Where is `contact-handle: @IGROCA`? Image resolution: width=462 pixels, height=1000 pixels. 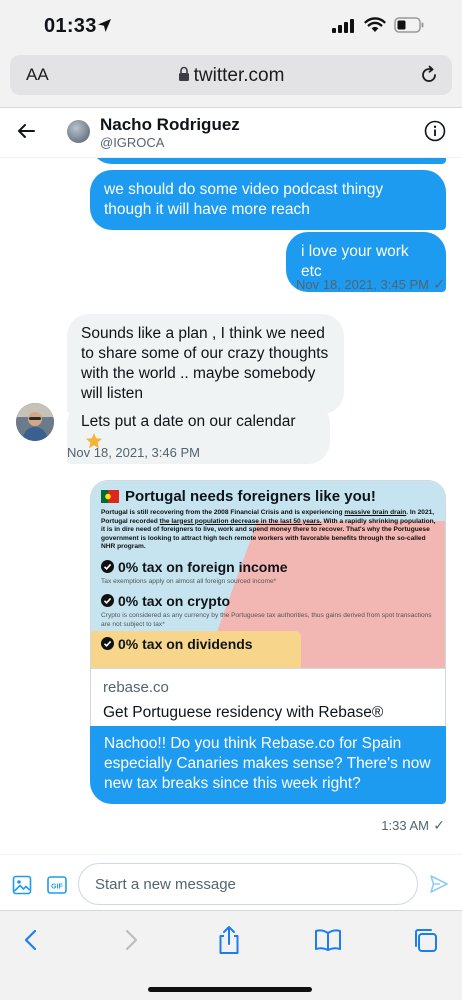 contact-handle: @IGROCA is located at coordinates (132, 142).